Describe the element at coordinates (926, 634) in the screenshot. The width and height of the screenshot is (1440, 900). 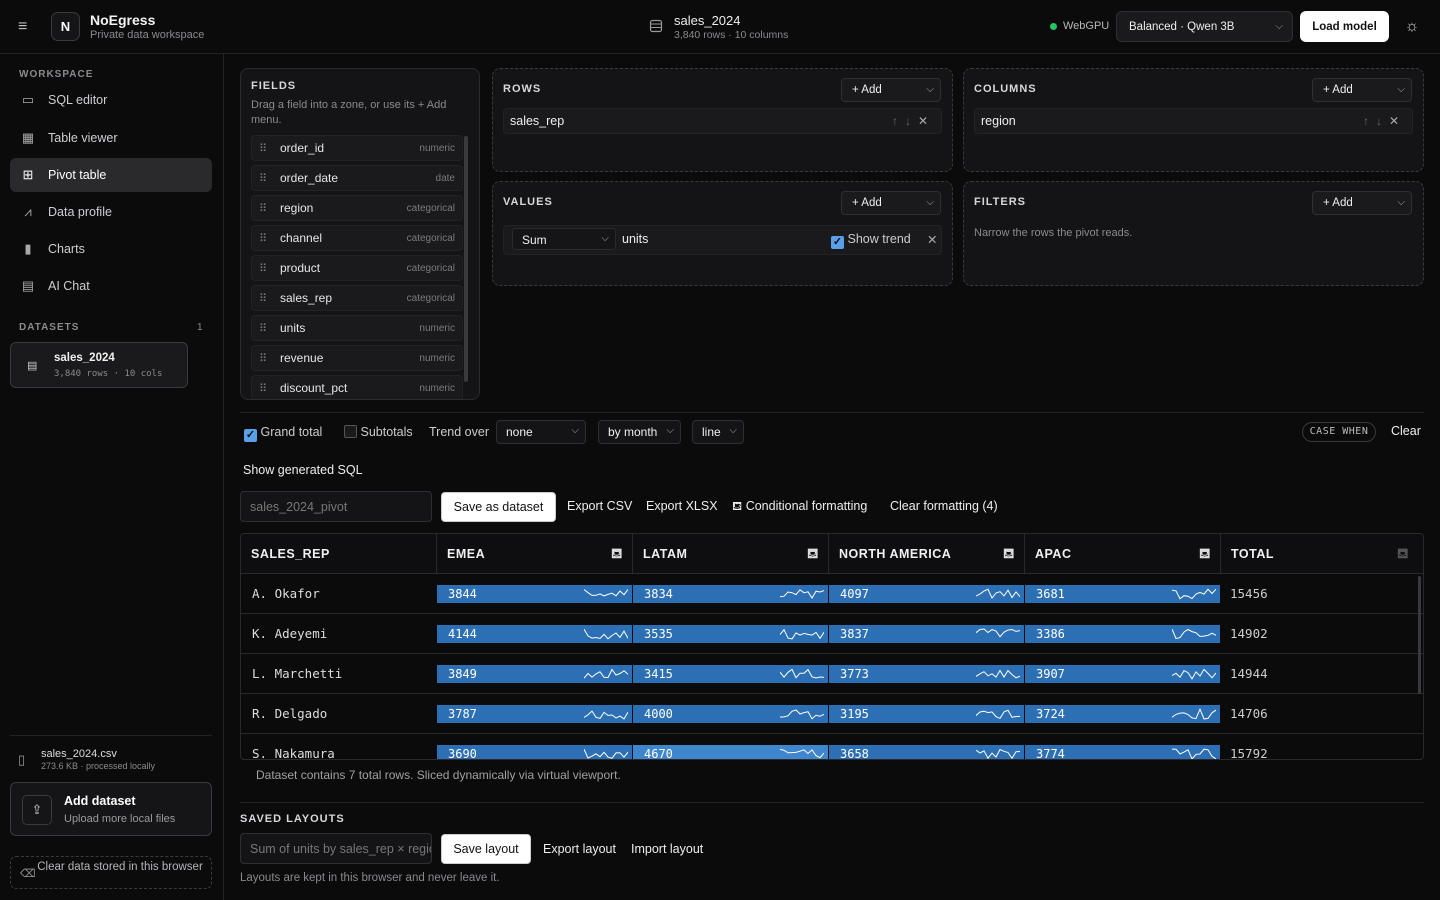
I see `value-cell: 3837` at that location.